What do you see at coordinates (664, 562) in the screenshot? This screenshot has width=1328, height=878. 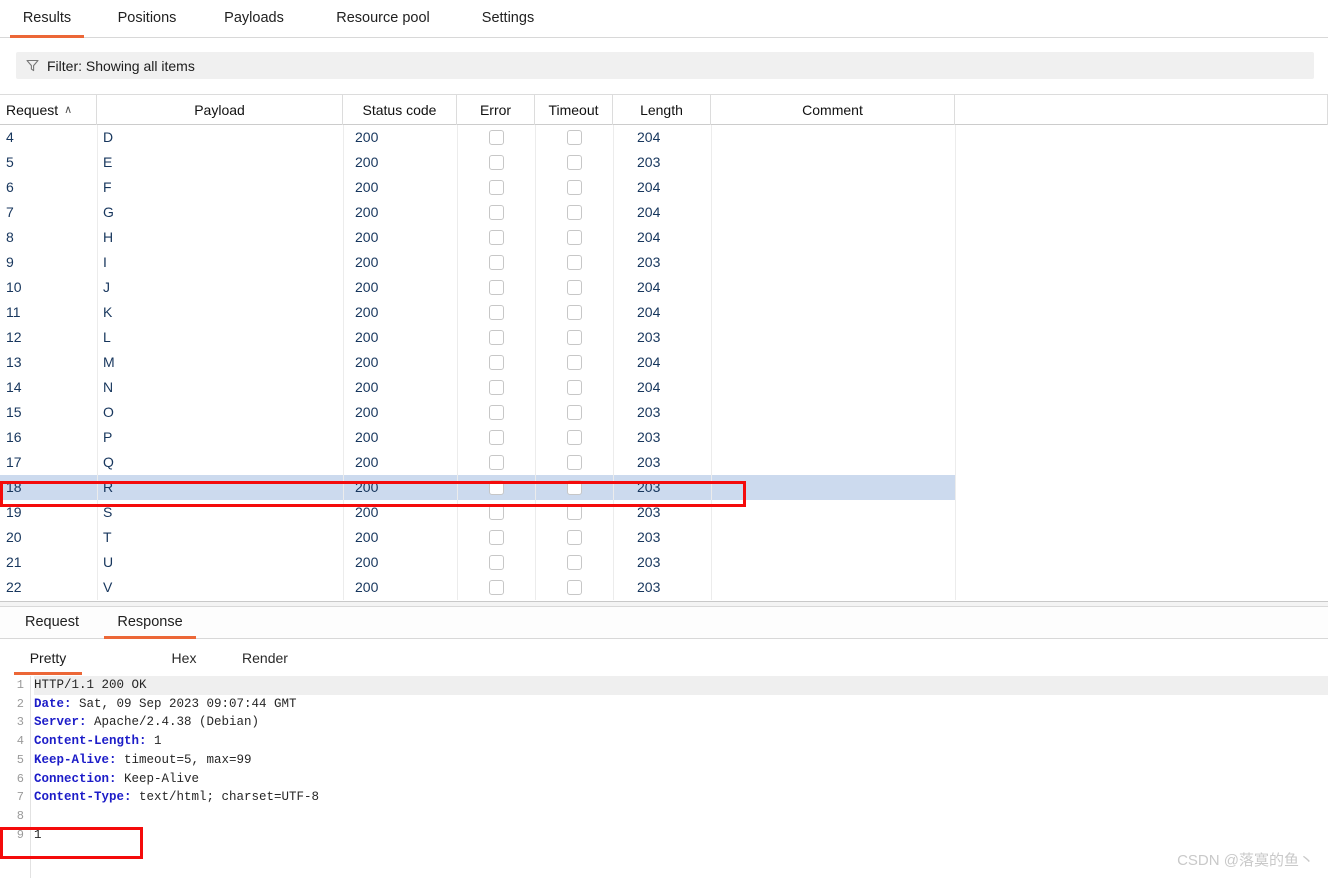 I see `table-row: 21 U 200 203` at bounding box center [664, 562].